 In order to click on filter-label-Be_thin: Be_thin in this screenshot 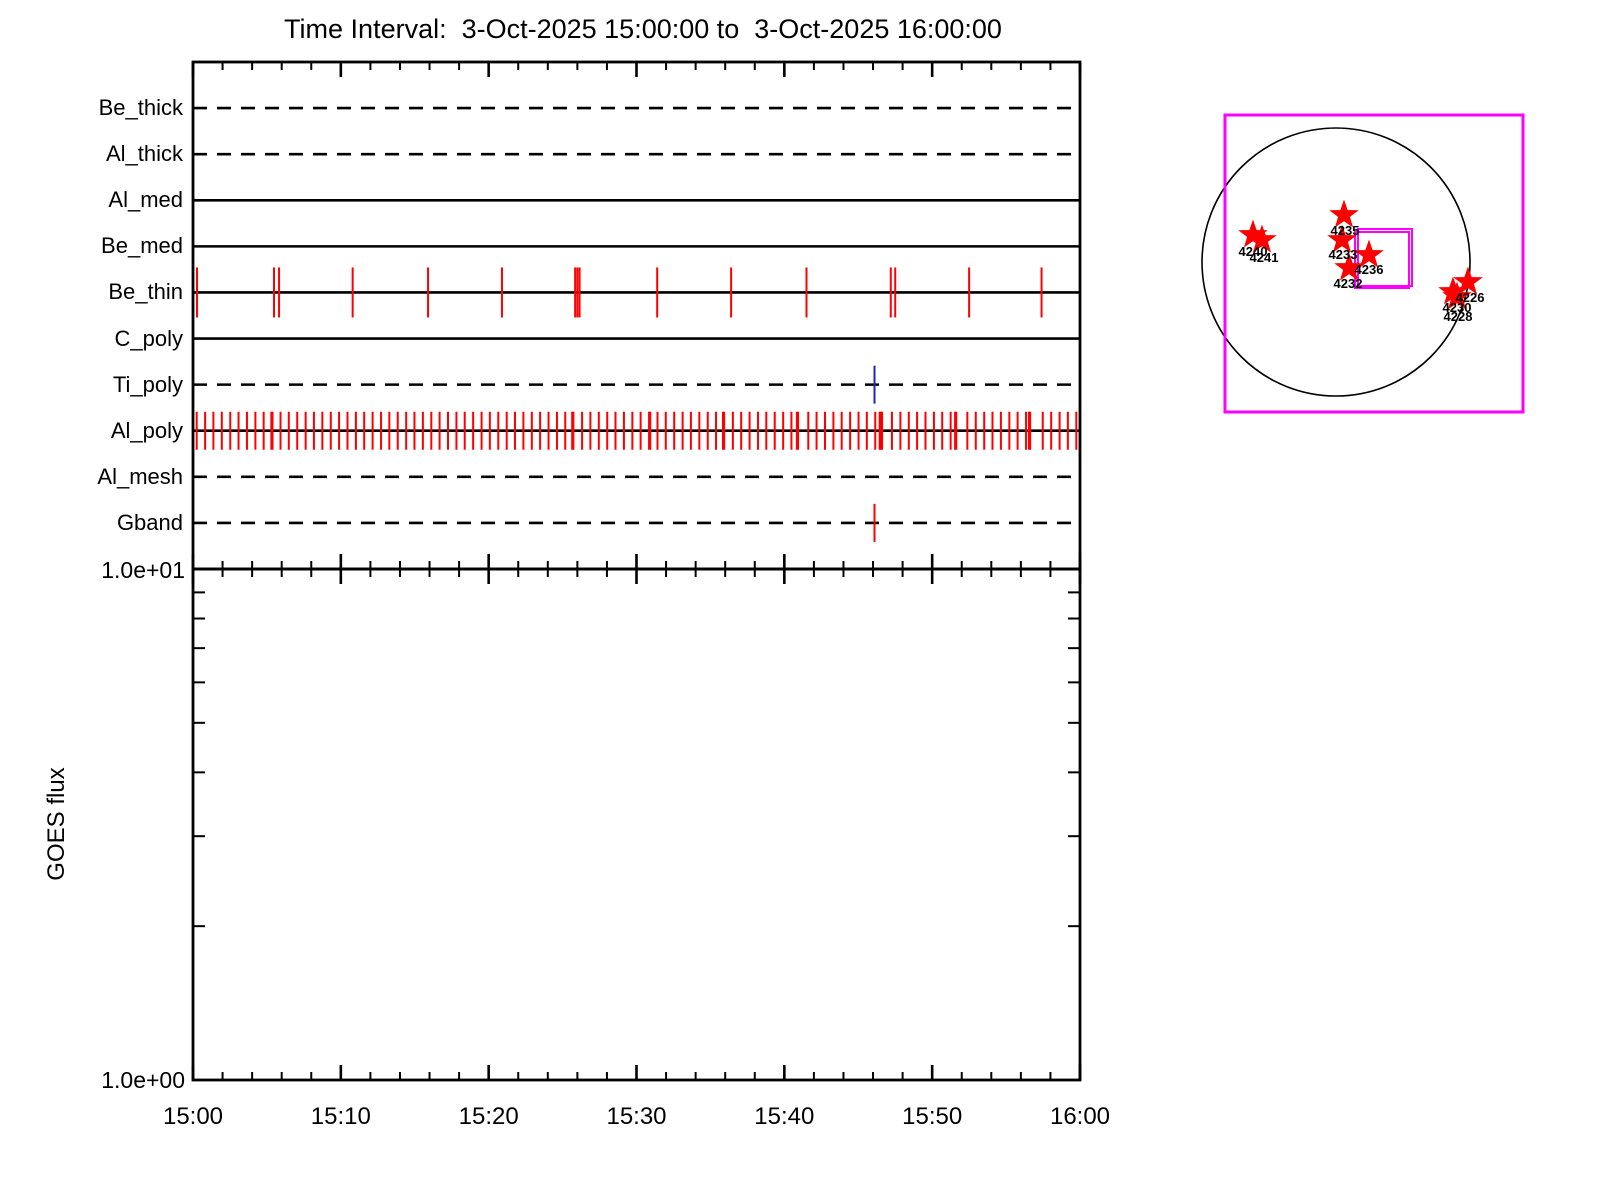, I will do `click(145, 292)`.